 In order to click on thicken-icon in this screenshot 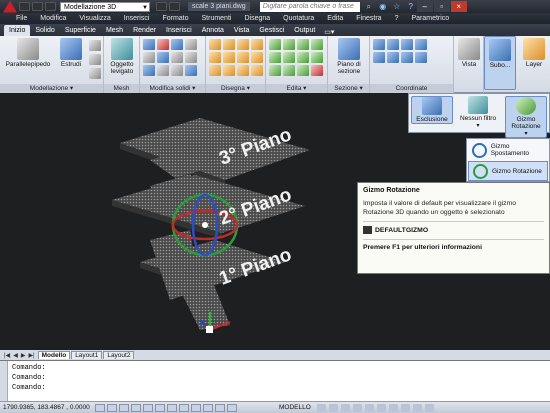, I will do `click(149, 57)`.